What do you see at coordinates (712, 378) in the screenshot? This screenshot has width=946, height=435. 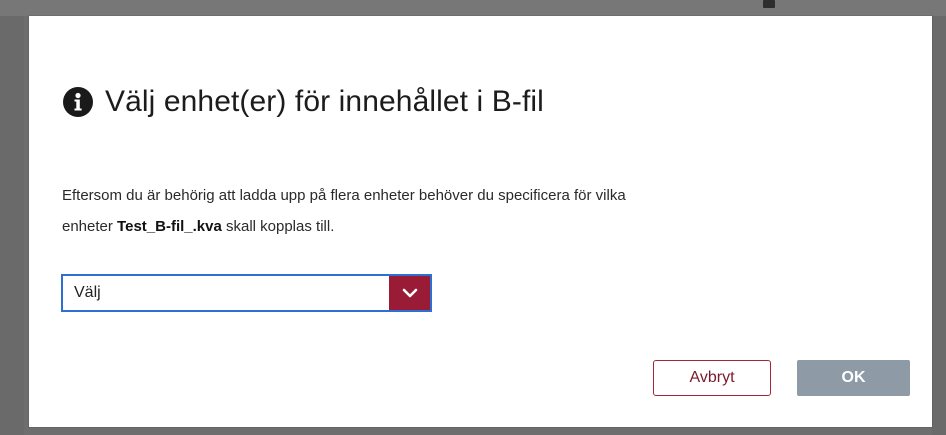 I see `cancel-button: Avbryt` at bounding box center [712, 378].